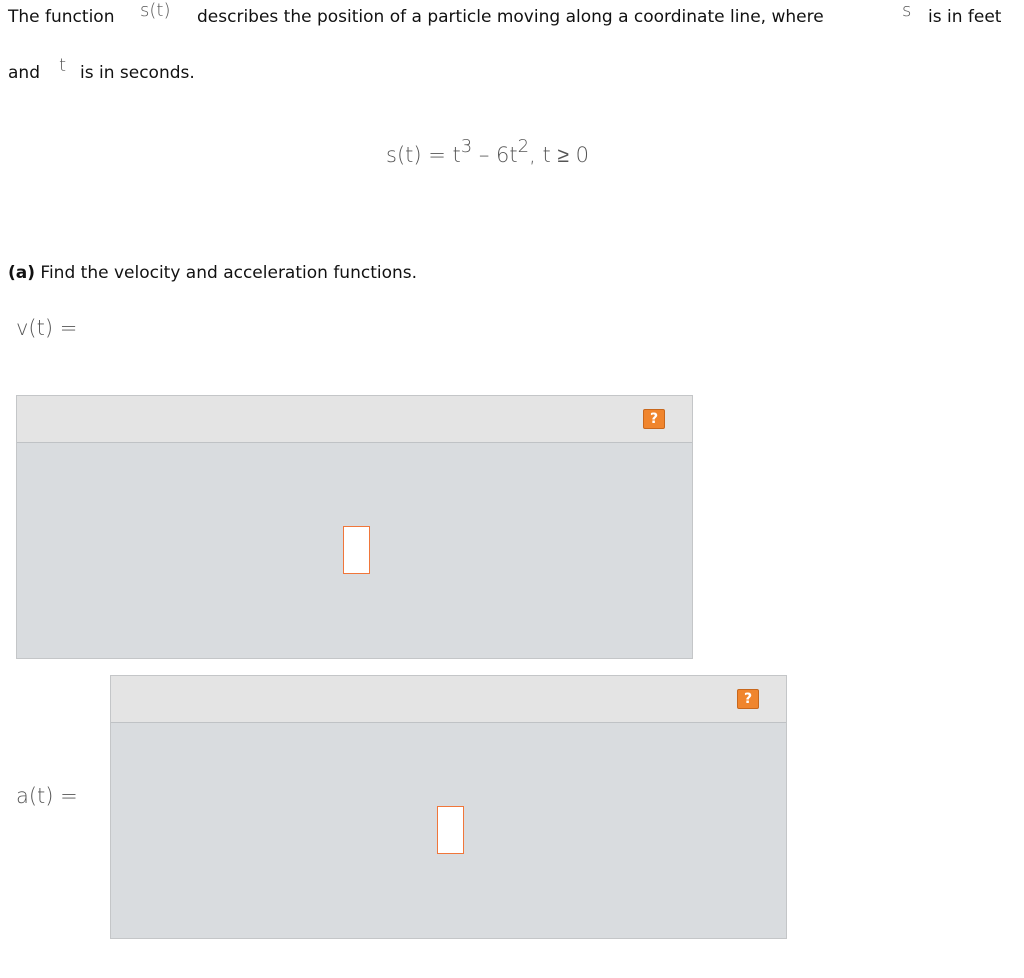 This screenshot has width=1024, height=978. I want to click on acceleration-help-button: ?, so click(748, 699).